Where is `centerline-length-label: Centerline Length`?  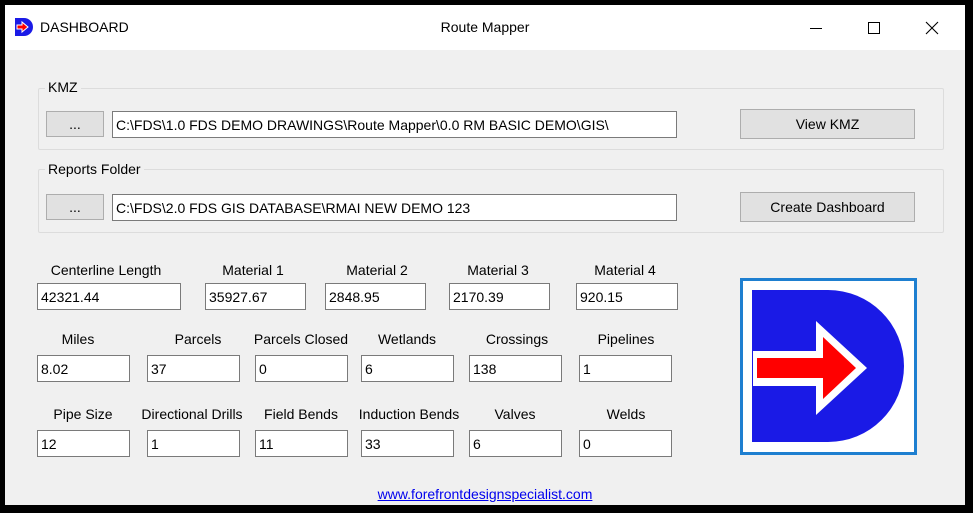 centerline-length-label: Centerline Length is located at coordinates (106, 270).